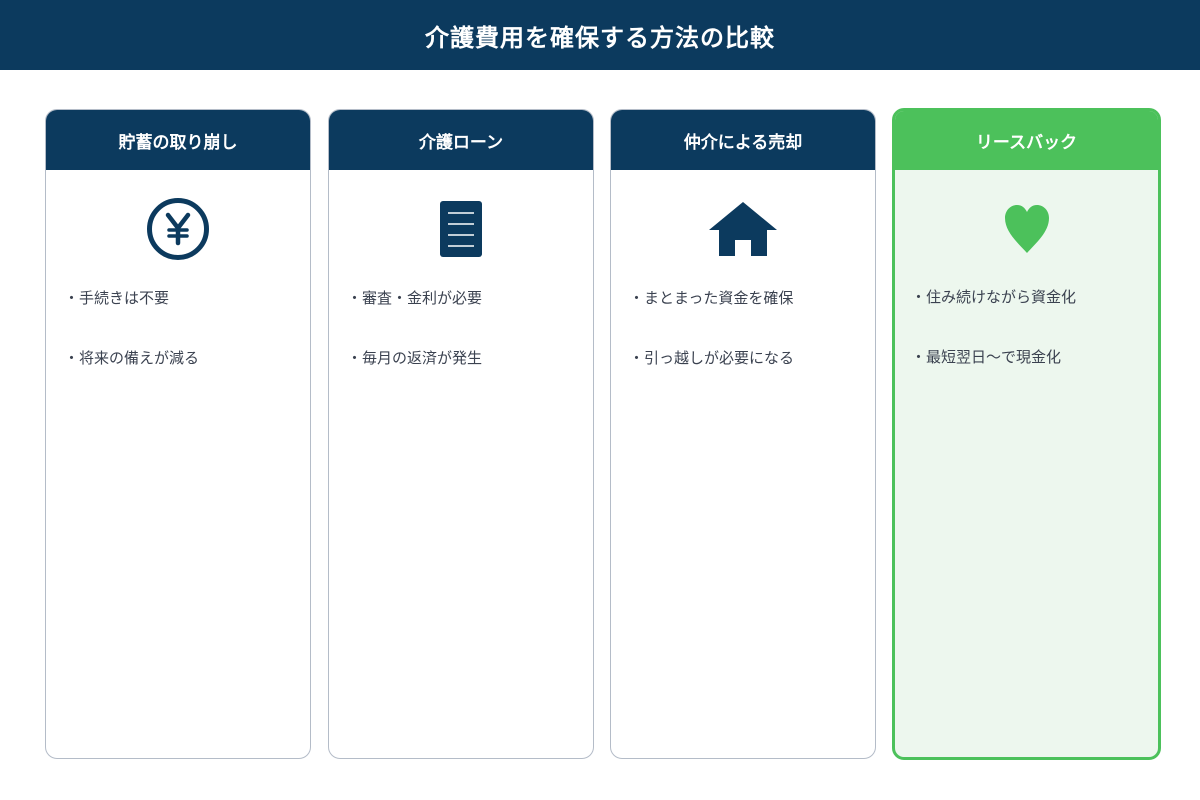 This screenshot has height=800, width=1200. What do you see at coordinates (986, 357) in the screenshot?
I see `card-point: ・最短翌日〜で現金化` at bounding box center [986, 357].